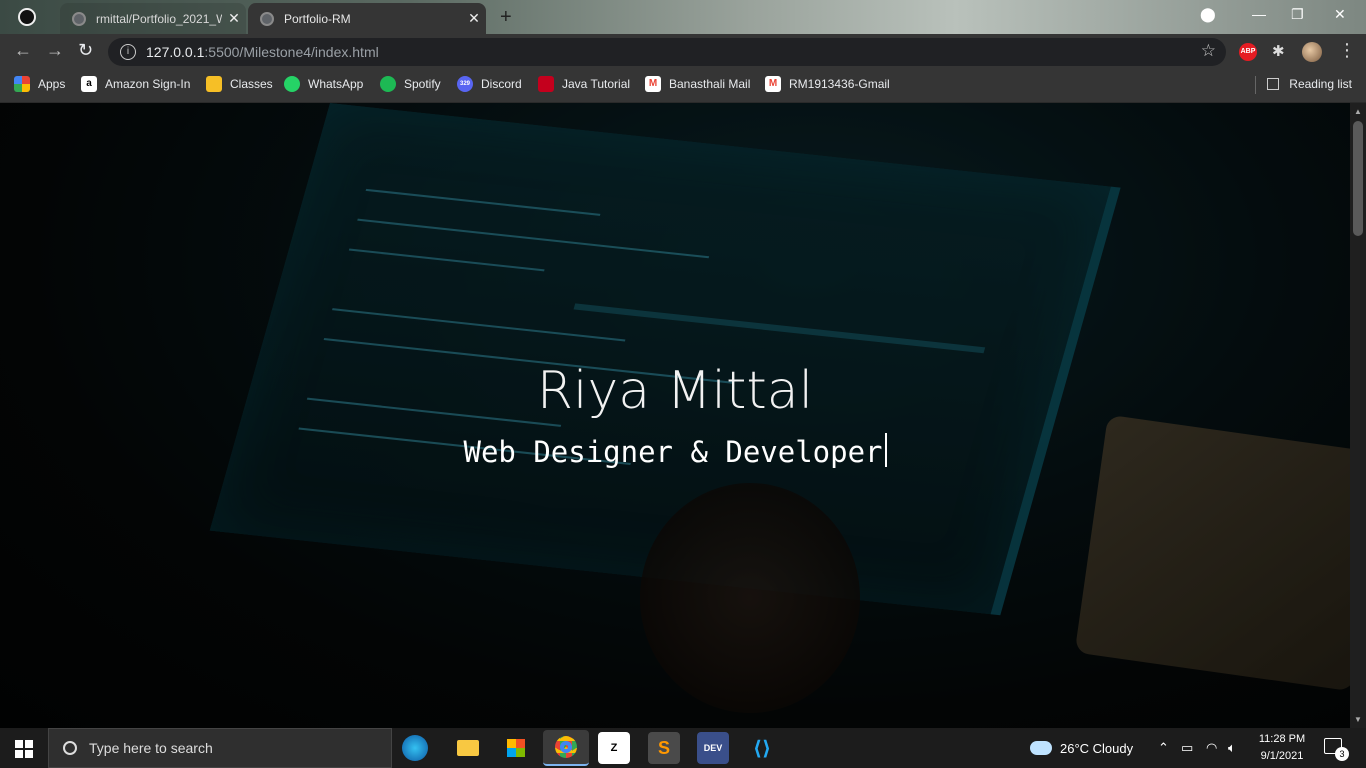  What do you see at coordinates (22, 84) in the screenshot?
I see `apps-grid-icon` at bounding box center [22, 84].